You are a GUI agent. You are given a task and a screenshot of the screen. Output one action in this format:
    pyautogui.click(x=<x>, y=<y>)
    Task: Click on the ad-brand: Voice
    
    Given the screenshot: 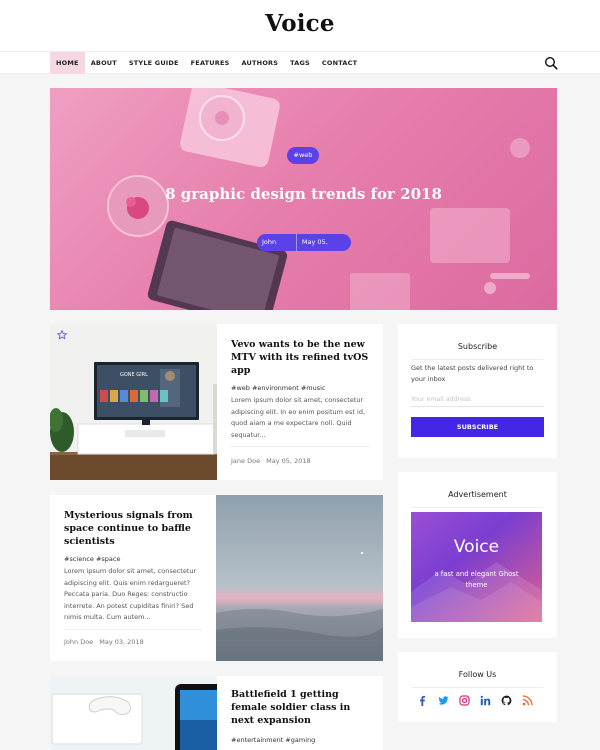 What is the action you would take?
    pyautogui.click(x=476, y=547)
    